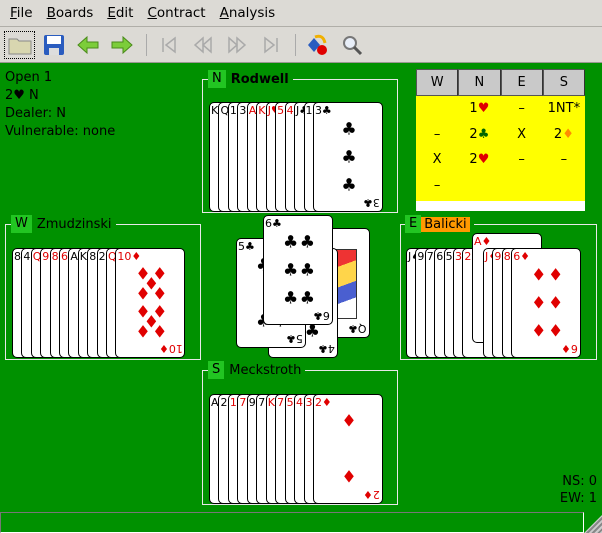 This screenshot has width=602, height=533. Describe the element at coordinates (217, 79) in the screenshot. I see `seat-badge: N` at that location.